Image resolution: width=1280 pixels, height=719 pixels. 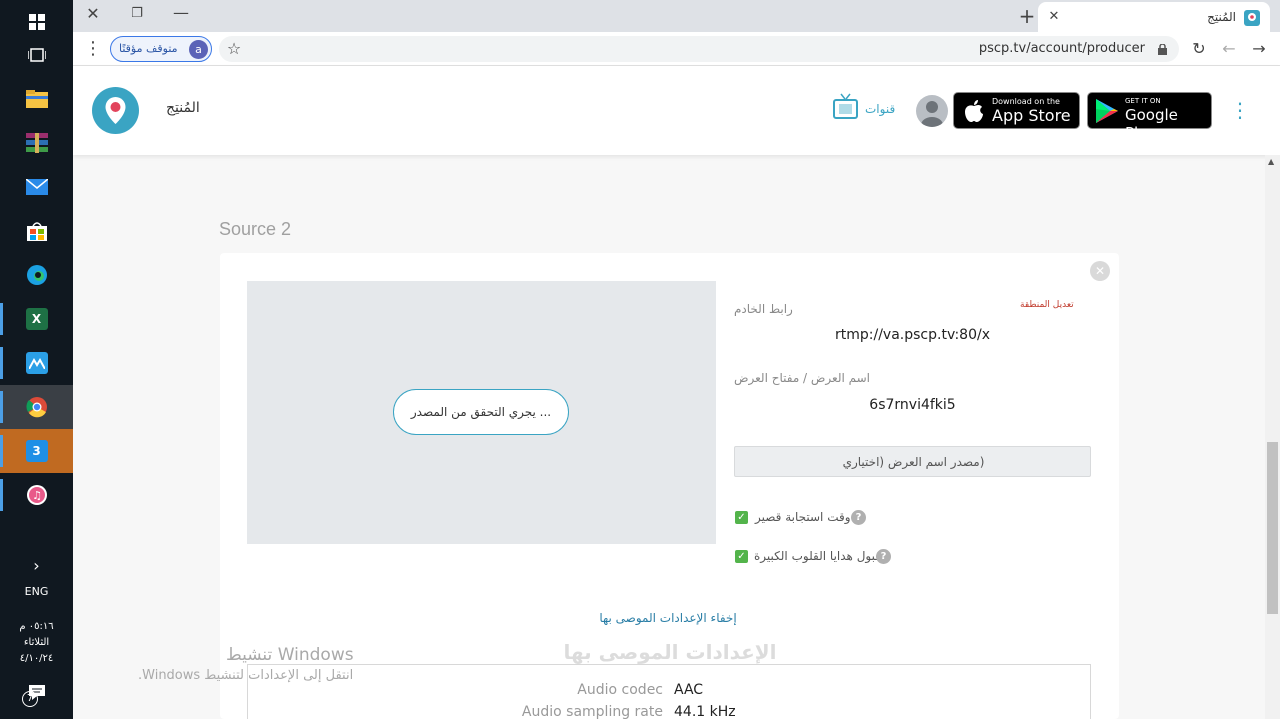 What do you see at coordinates (741, 517) in the screenshot?
I see `low-latency-checkbox: ✓` at bounding box center [741, 517].